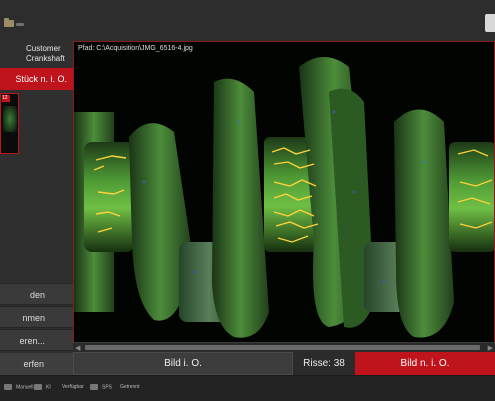  I want to click on crack-count: Risse: 38, so click(324, 363).